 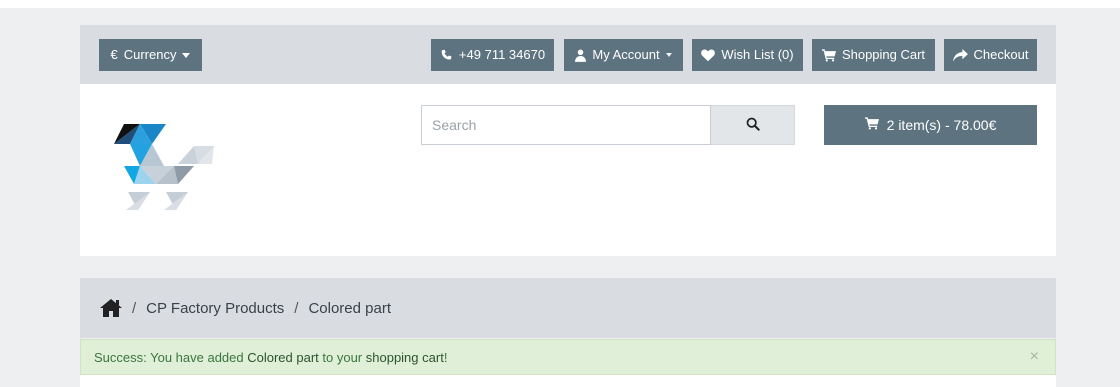 I want to click on phone-button: +49 711 34670, so click(x=492, y=55).